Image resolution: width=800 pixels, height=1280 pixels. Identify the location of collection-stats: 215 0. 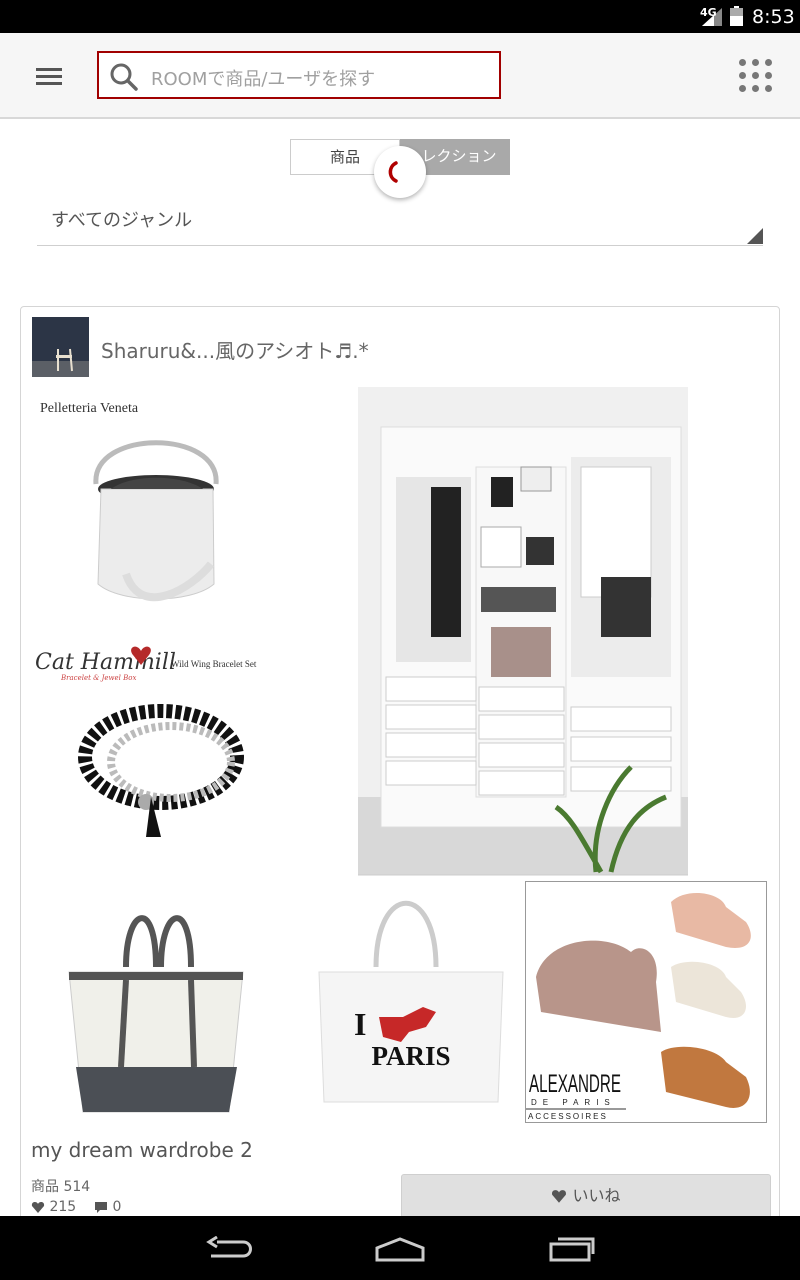
(76, 1207).